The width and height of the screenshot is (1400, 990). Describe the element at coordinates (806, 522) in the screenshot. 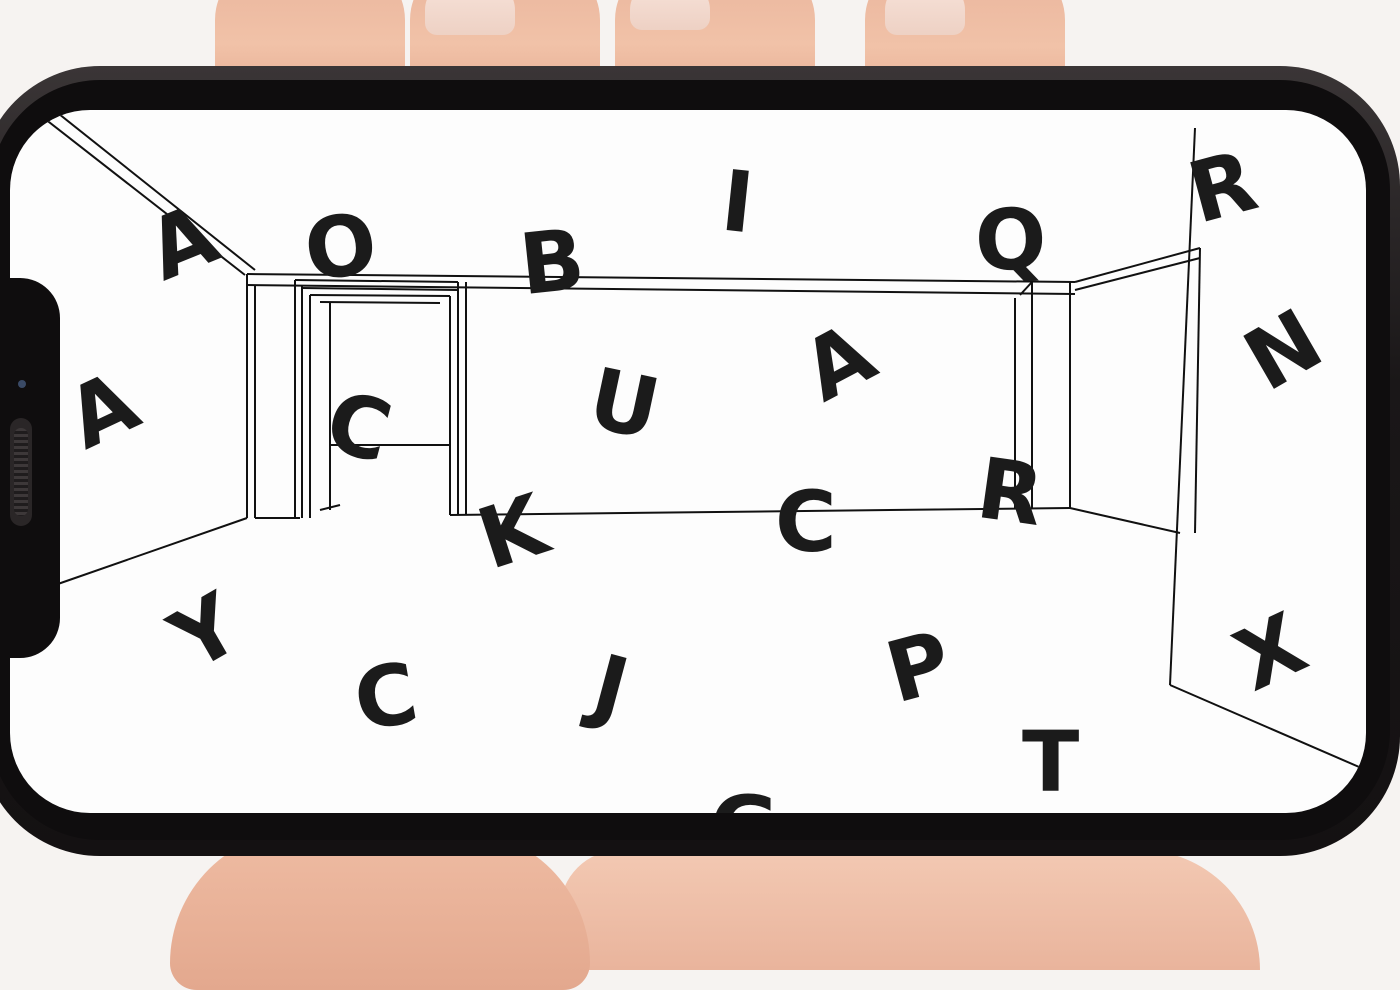

I see `floating-letter: C` at that location.